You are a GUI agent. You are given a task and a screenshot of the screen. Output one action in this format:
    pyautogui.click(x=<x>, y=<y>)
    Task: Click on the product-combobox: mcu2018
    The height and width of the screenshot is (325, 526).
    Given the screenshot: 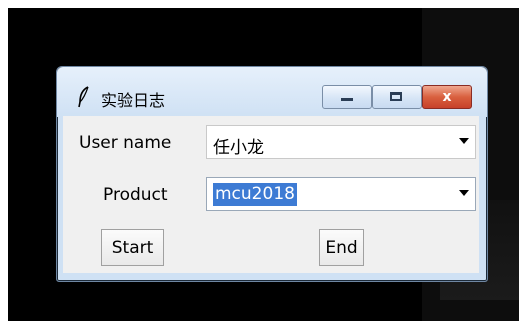 What is the action you would take?
    pyautogui.click(x=341, y=194)
    